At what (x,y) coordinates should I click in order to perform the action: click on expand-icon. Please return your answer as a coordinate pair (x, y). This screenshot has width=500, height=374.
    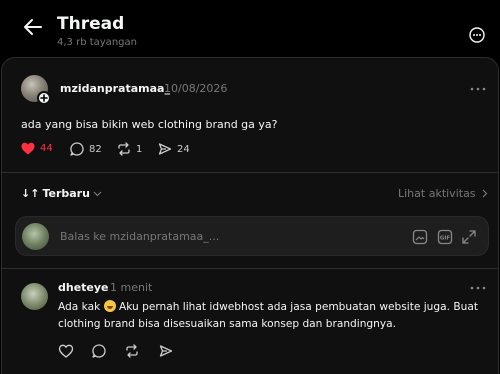
    Looking at the image, I should click on (469, 237).